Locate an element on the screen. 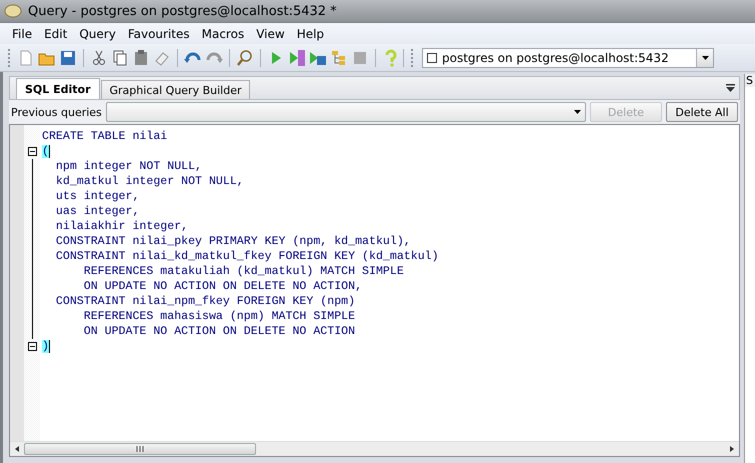  menu-item: File is located at coordinates (22, 33).